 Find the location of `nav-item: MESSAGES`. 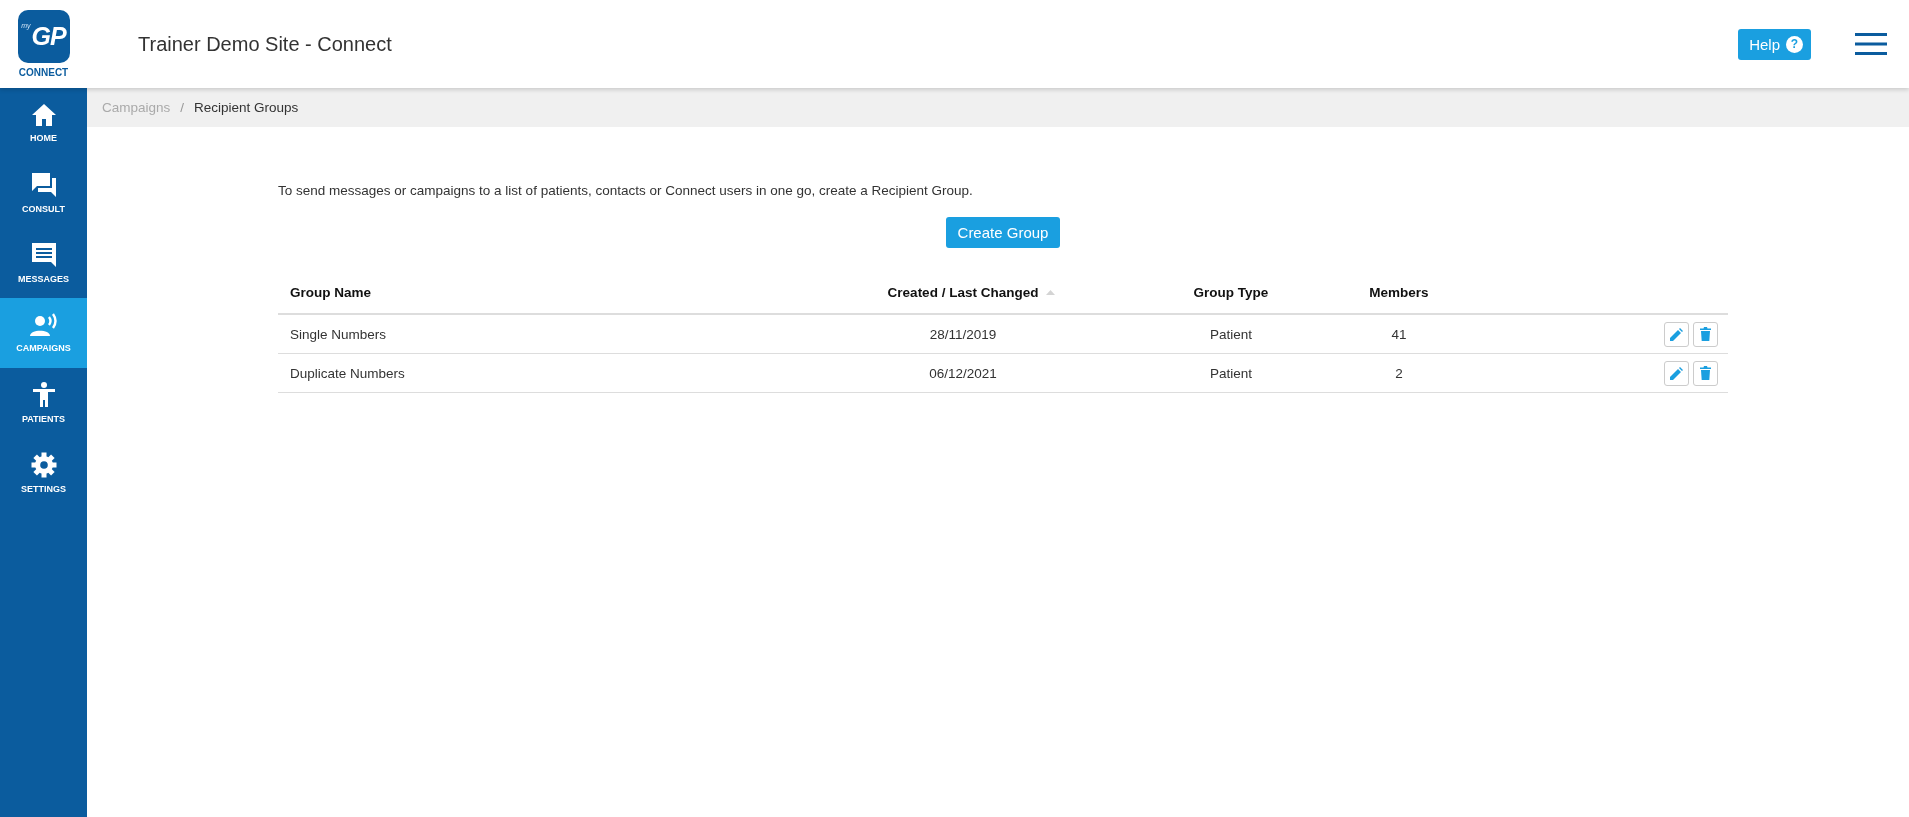

nav-item: MESSAGES is located at coordinates (43, 263).